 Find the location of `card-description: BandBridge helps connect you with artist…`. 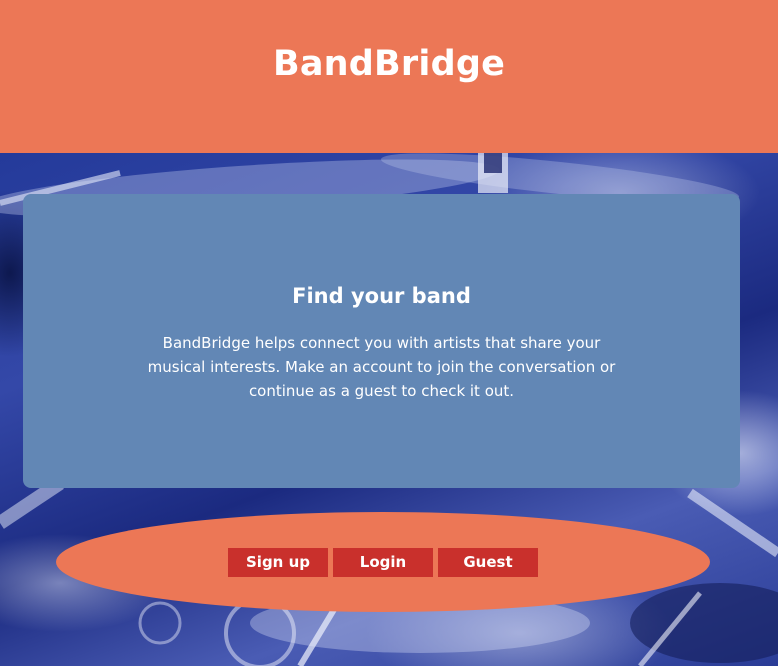

card-description: BandBridge helps connect you with artist… is located at coordinates (381, 367).